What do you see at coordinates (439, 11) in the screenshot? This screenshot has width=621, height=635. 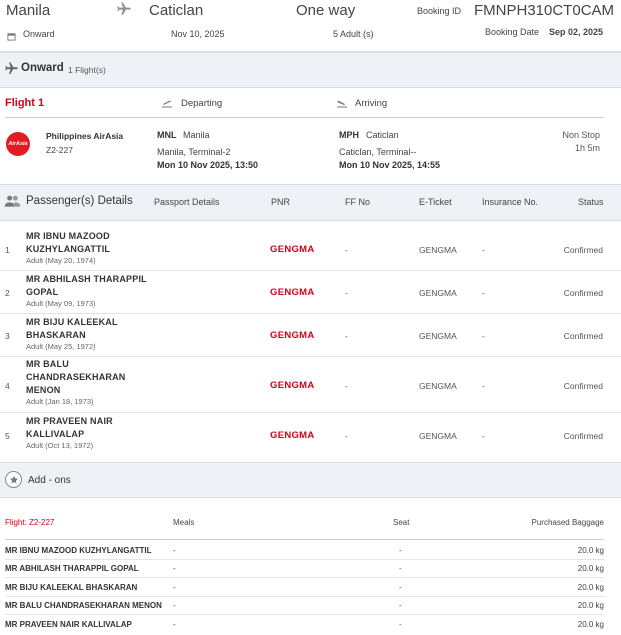 I see `booking-id-label: Booking ID` at bounding box center [439, 11].